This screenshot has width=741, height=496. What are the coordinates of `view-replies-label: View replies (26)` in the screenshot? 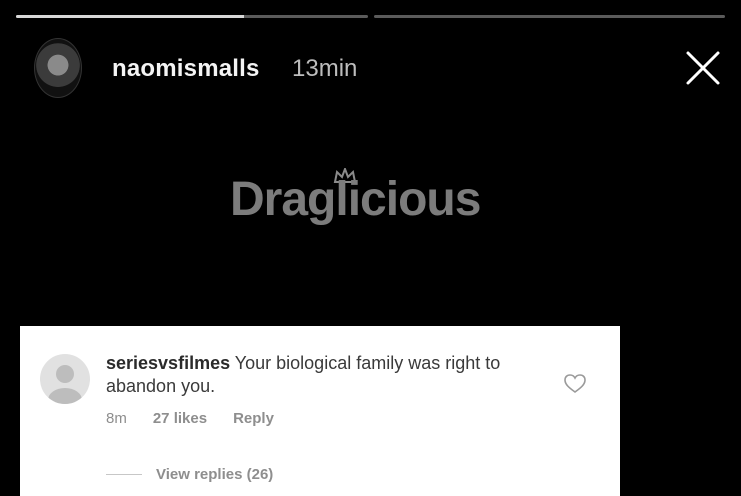 It's located at (215, 474).